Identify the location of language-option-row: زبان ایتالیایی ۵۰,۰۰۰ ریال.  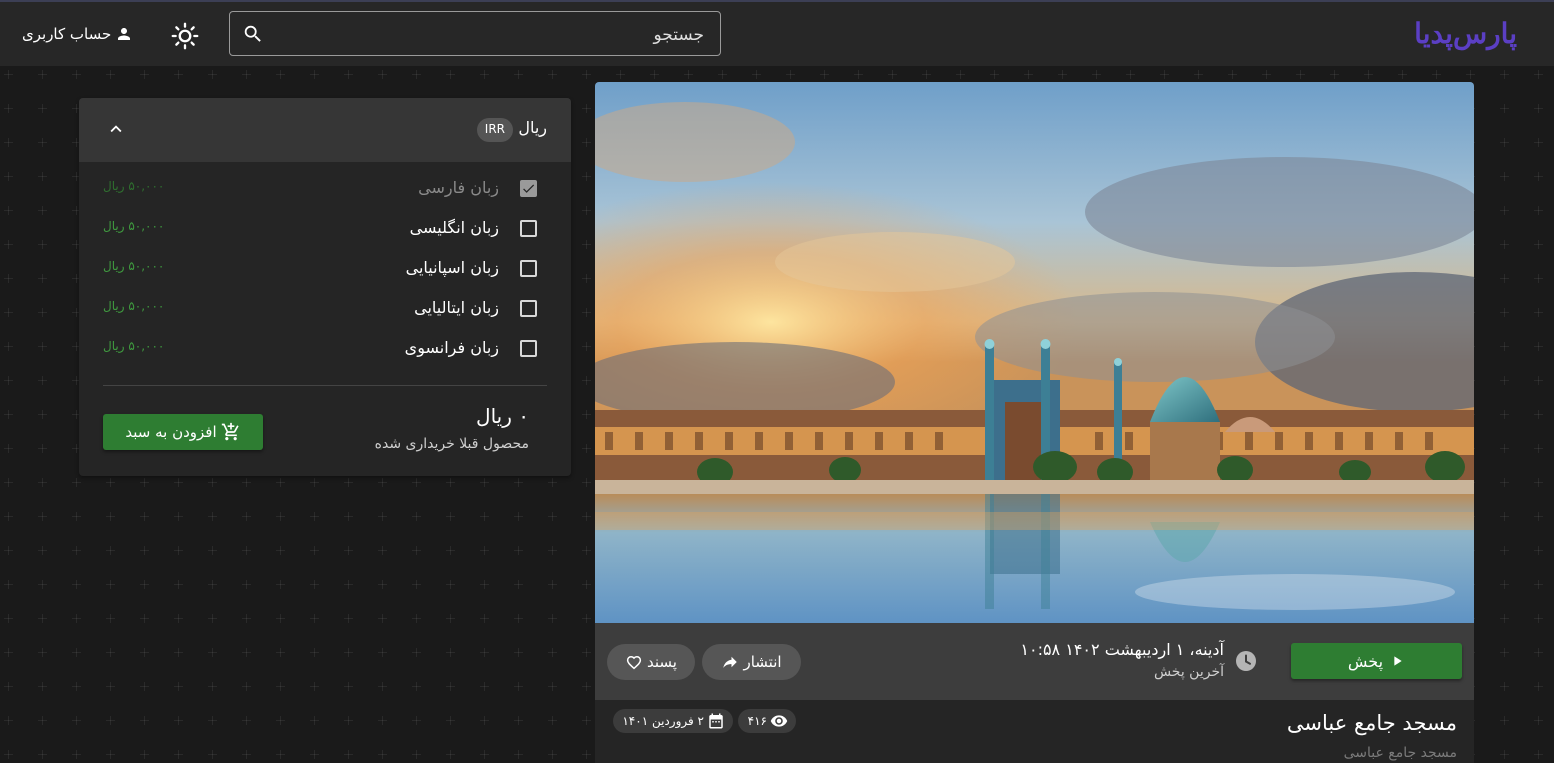
(325, 310).